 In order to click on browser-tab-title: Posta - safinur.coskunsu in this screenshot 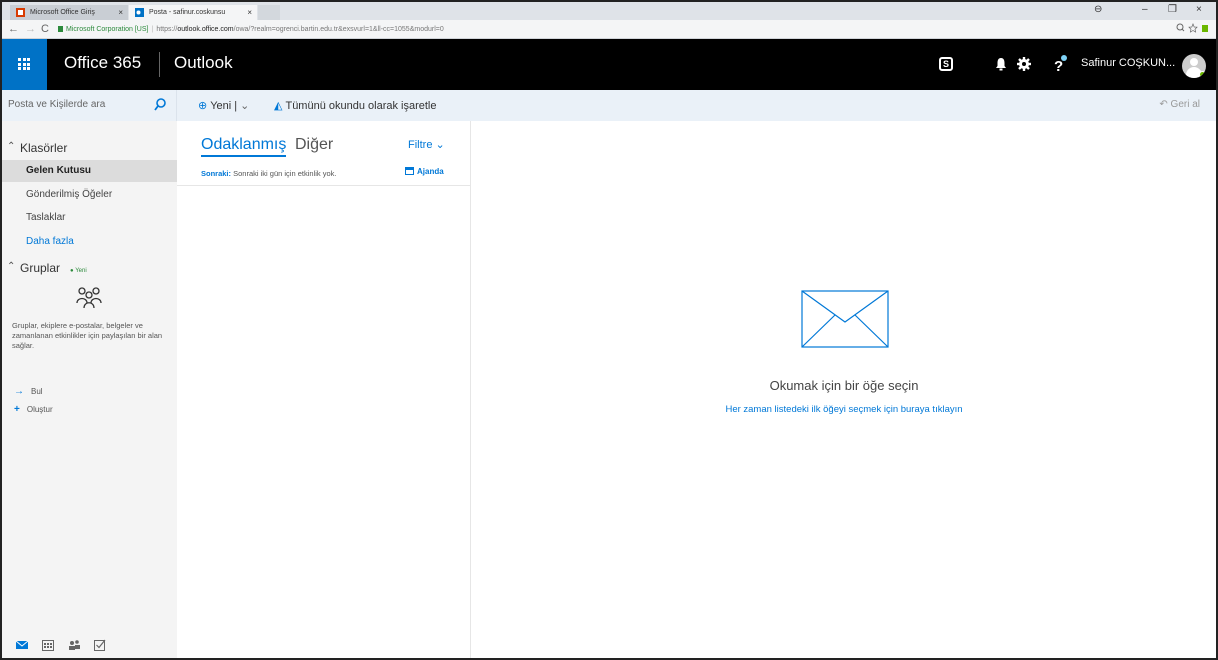, I will do `click(187, 12)`.